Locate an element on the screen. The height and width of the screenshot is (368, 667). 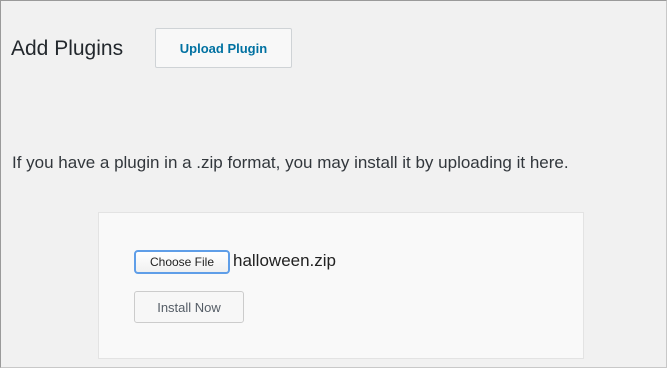
choose-file-button: Choose File is located at coordinates (182, 262).